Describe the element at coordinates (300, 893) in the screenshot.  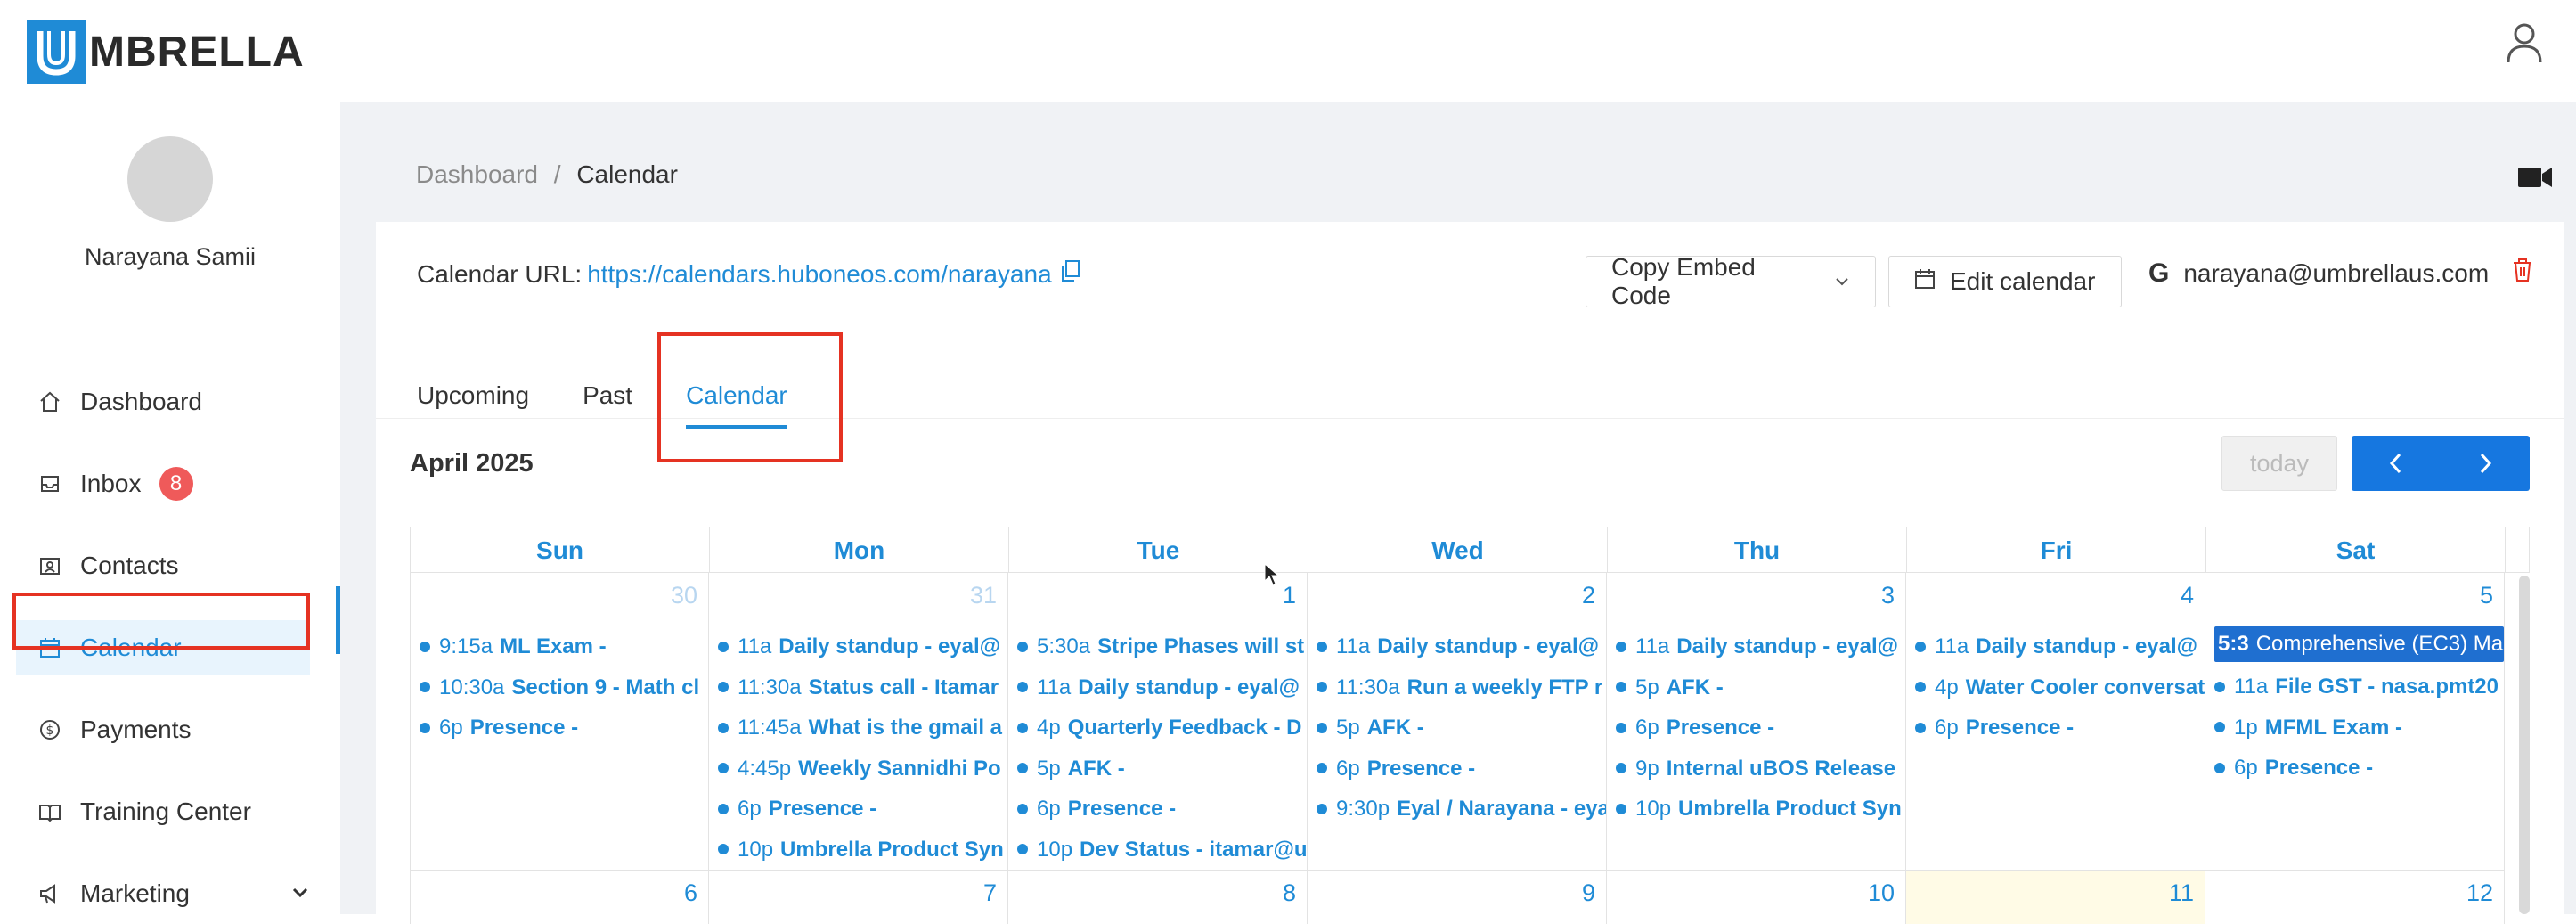
I see `chevron-down-icon` at that location.